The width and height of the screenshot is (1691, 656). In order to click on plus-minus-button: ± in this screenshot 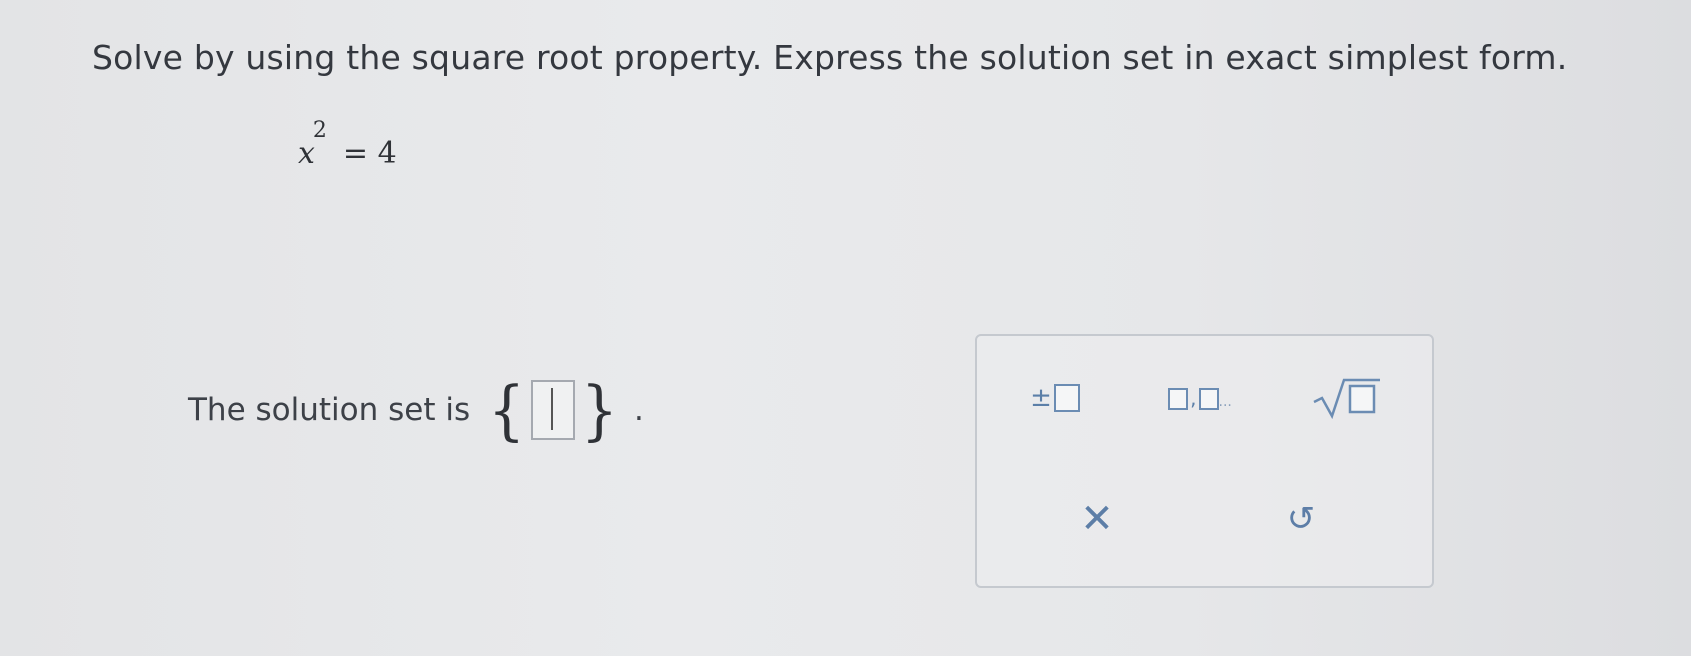, I will do `click(1055, 398)`.